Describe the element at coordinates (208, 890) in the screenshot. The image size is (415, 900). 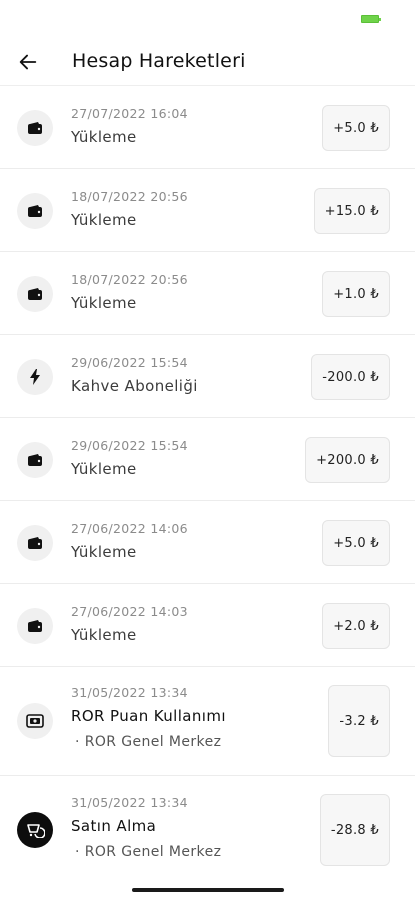
I see `home-indicator` at that location.